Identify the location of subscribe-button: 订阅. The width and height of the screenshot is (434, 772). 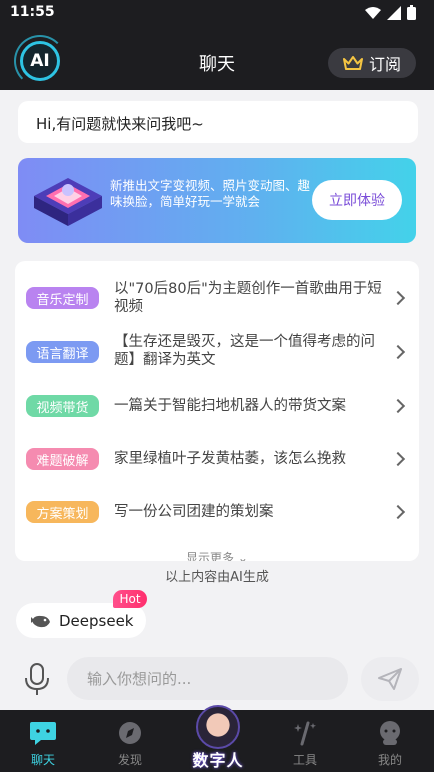
(372, 63).